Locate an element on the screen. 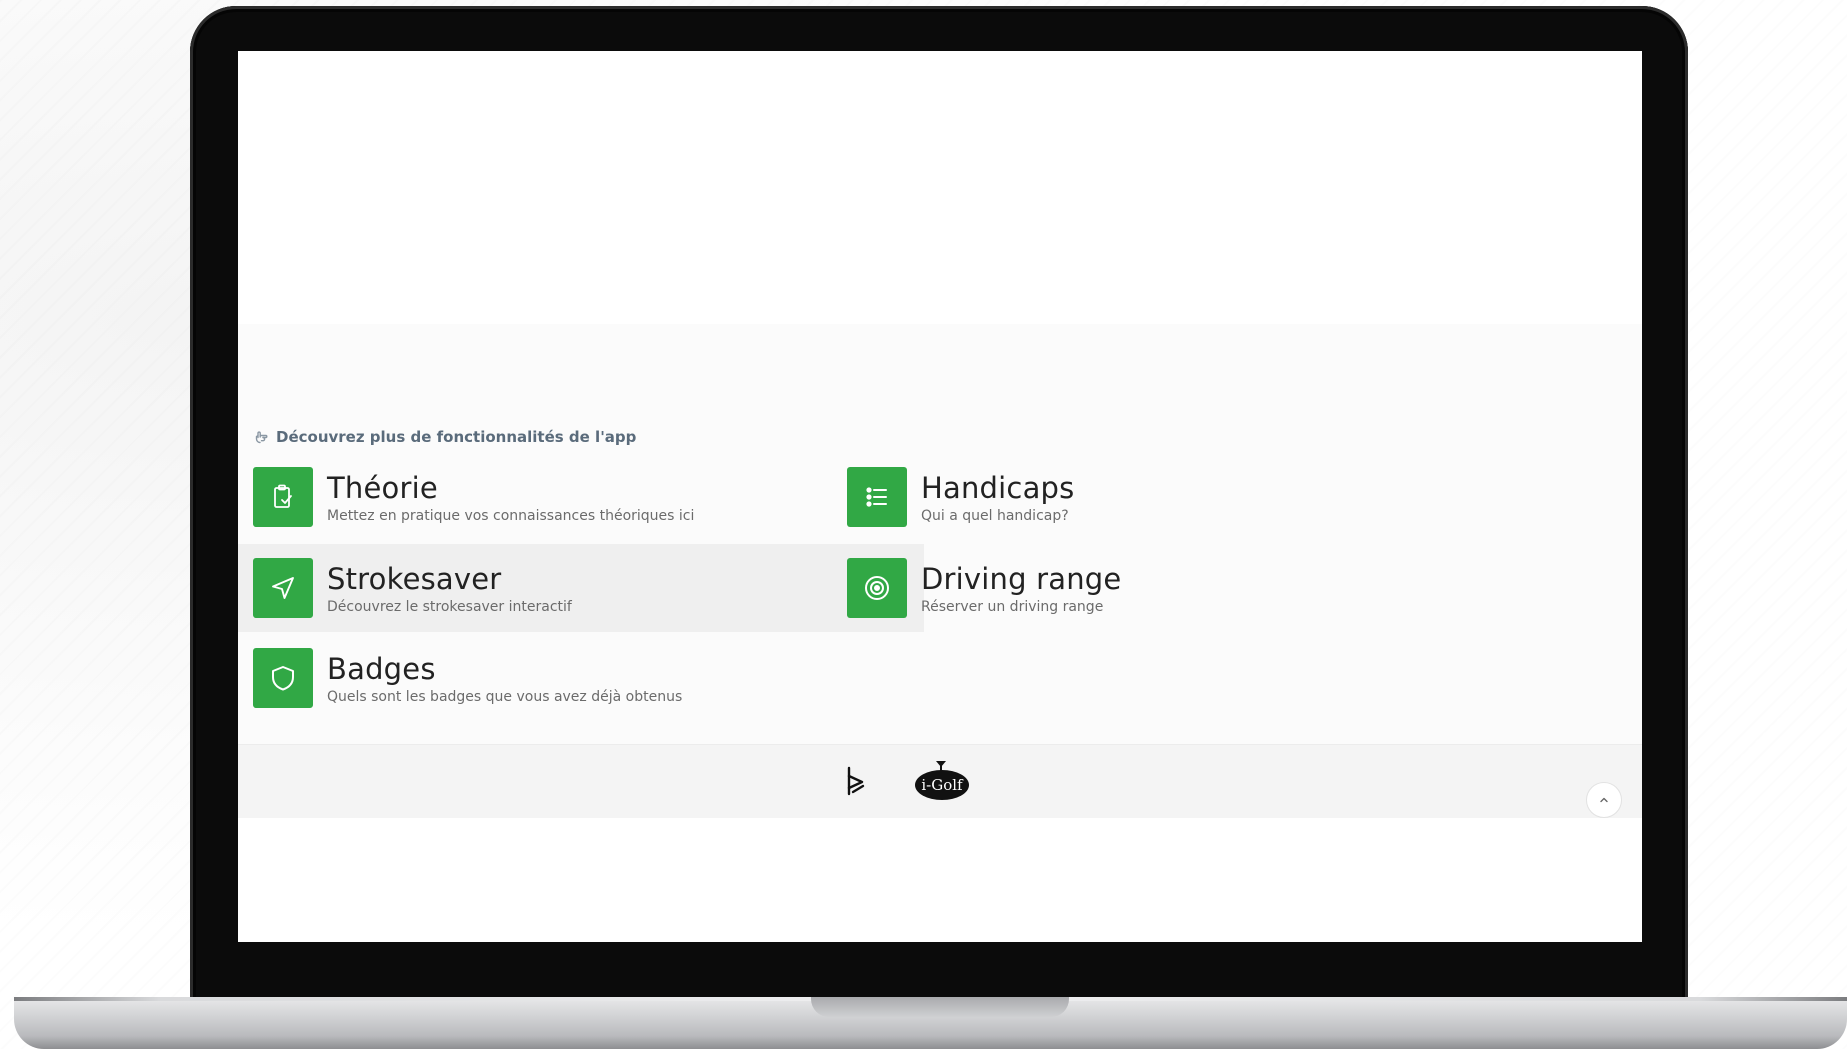  igolf-logo: i-Golf is located at coordinates (942, 782).